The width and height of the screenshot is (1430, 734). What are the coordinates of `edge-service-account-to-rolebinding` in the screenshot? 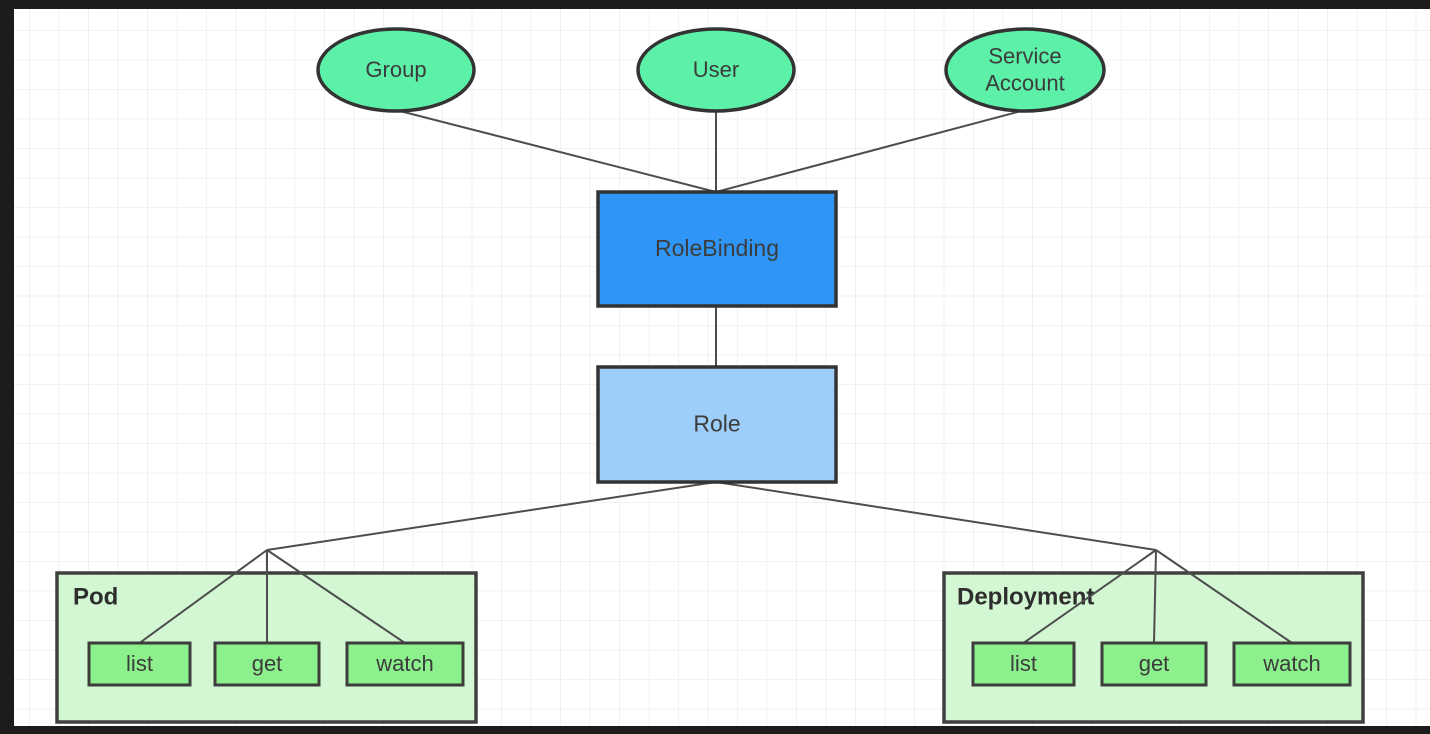 It's located at (870, 151).